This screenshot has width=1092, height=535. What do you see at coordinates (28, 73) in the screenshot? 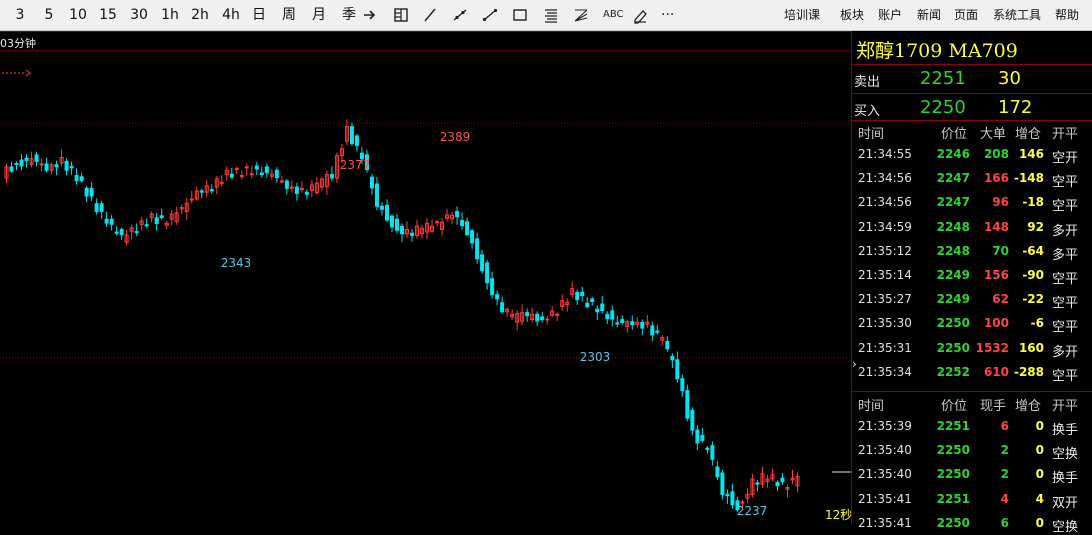
I see `price-marker-arrow-icon` at bounding box center [28, 73].